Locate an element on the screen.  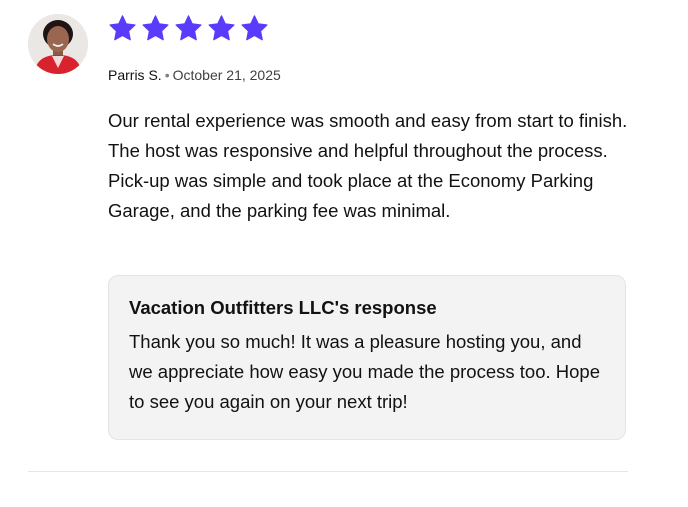
review-divider is located at coordinates (328, 471).